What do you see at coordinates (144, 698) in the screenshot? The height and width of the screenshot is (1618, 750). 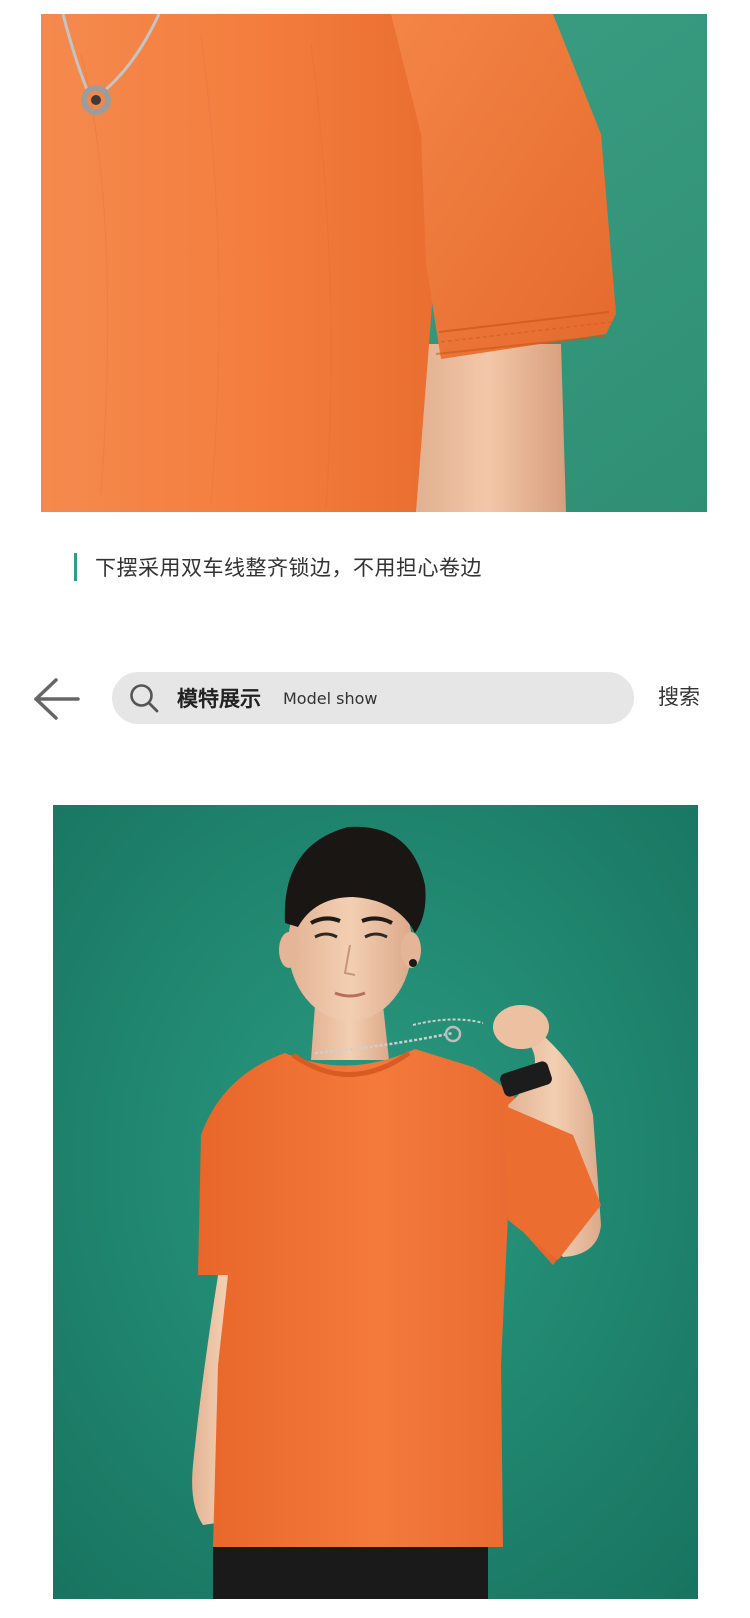 I see `search-icon` at bounding box center [144, 698].